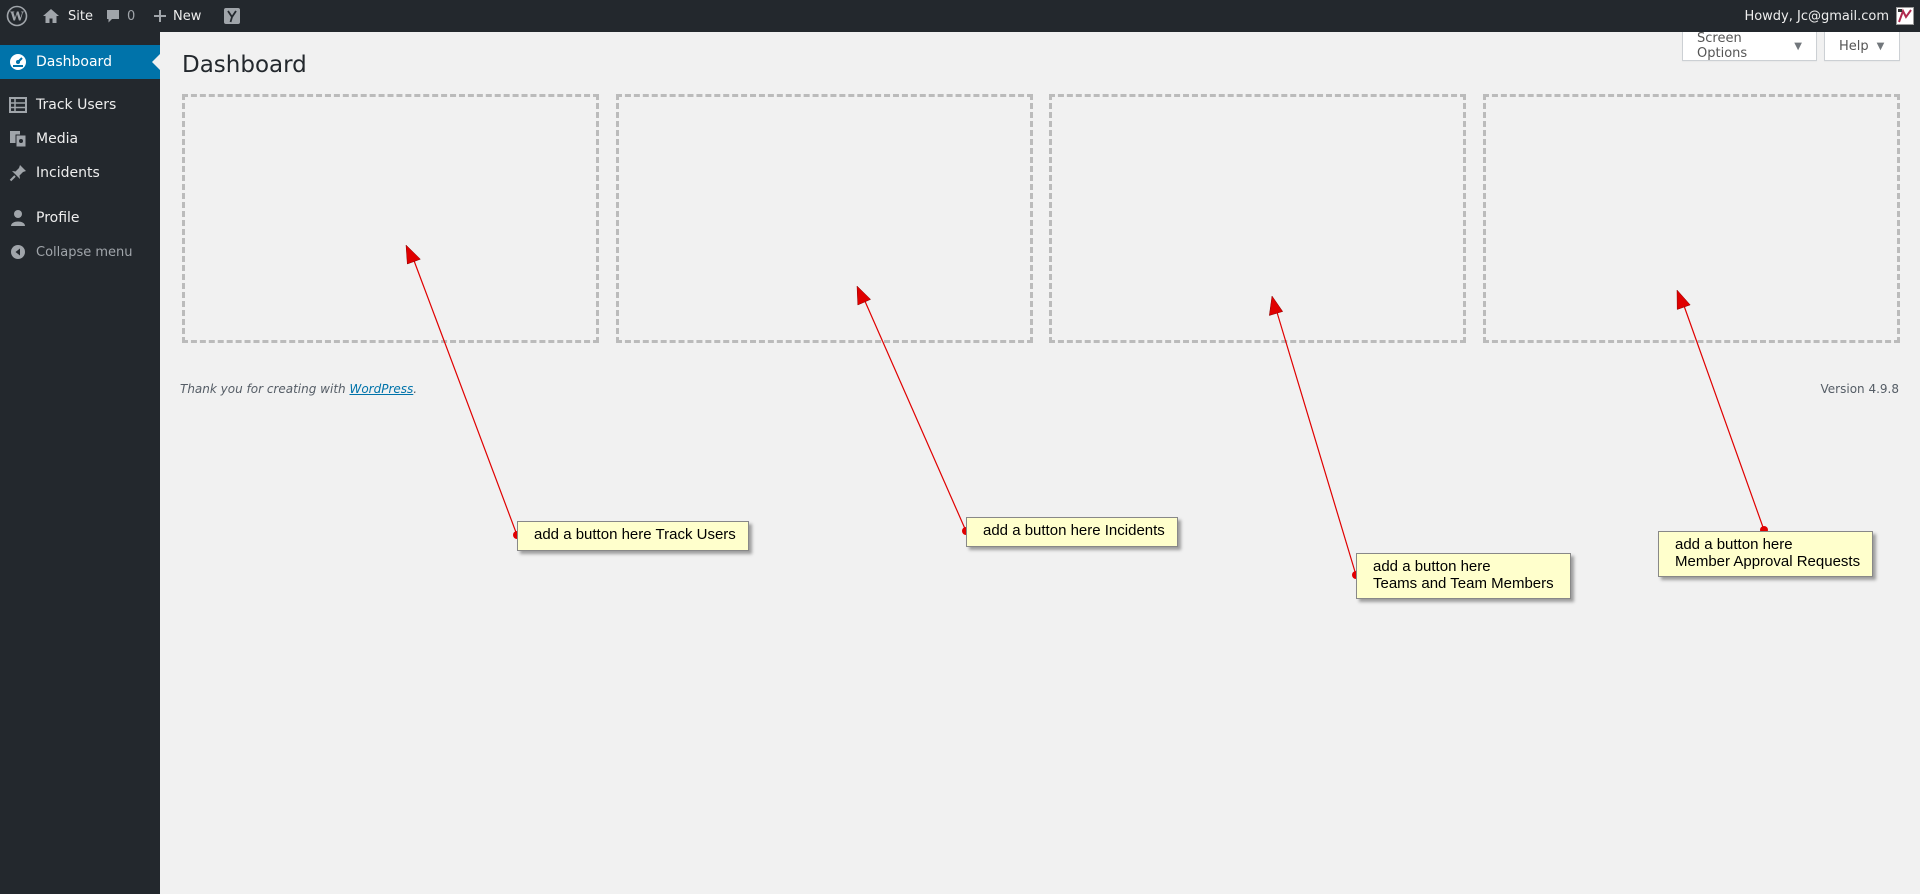  What do you see at coordinates (160, 16) in the screenshot?
I see `plus-icon` at bounding box center [160, 16].